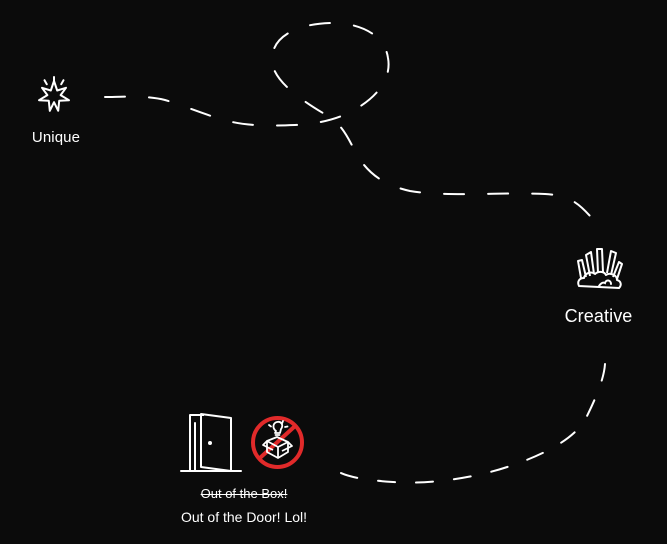 This screenshot has height=544, width=667. I want to click on door-icon, so click(211, 442).